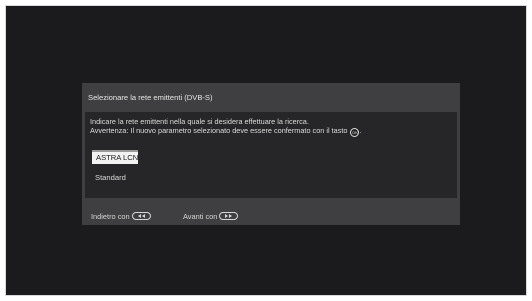 This screenshot has height=301, width=532. What do you see at coordinates (229, 216) in the screenshot?
I see `fast-forward-key-icon` at bounding box center [229, 216].